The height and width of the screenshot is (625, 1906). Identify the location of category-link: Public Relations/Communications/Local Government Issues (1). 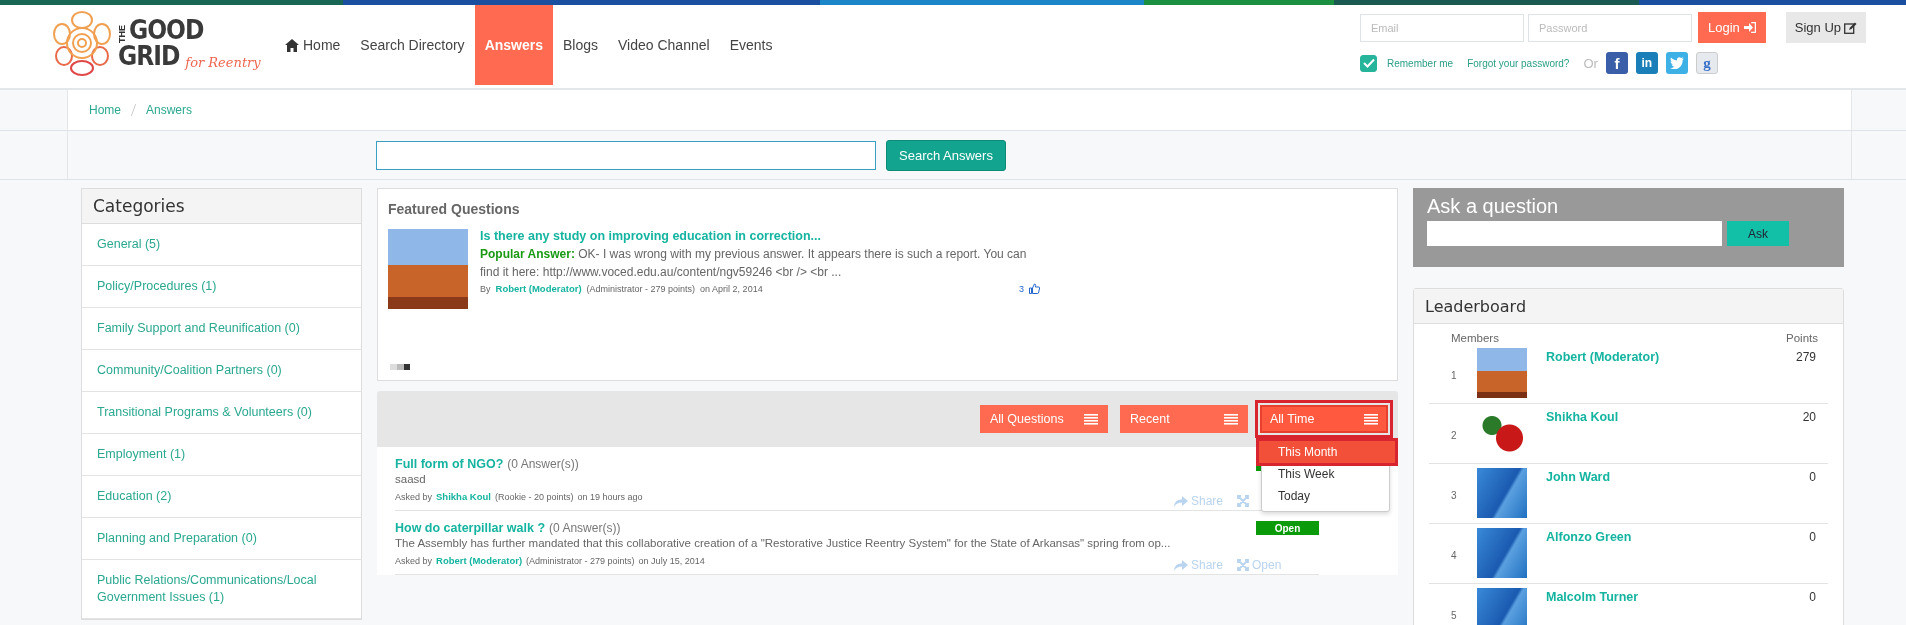
(221, 589).